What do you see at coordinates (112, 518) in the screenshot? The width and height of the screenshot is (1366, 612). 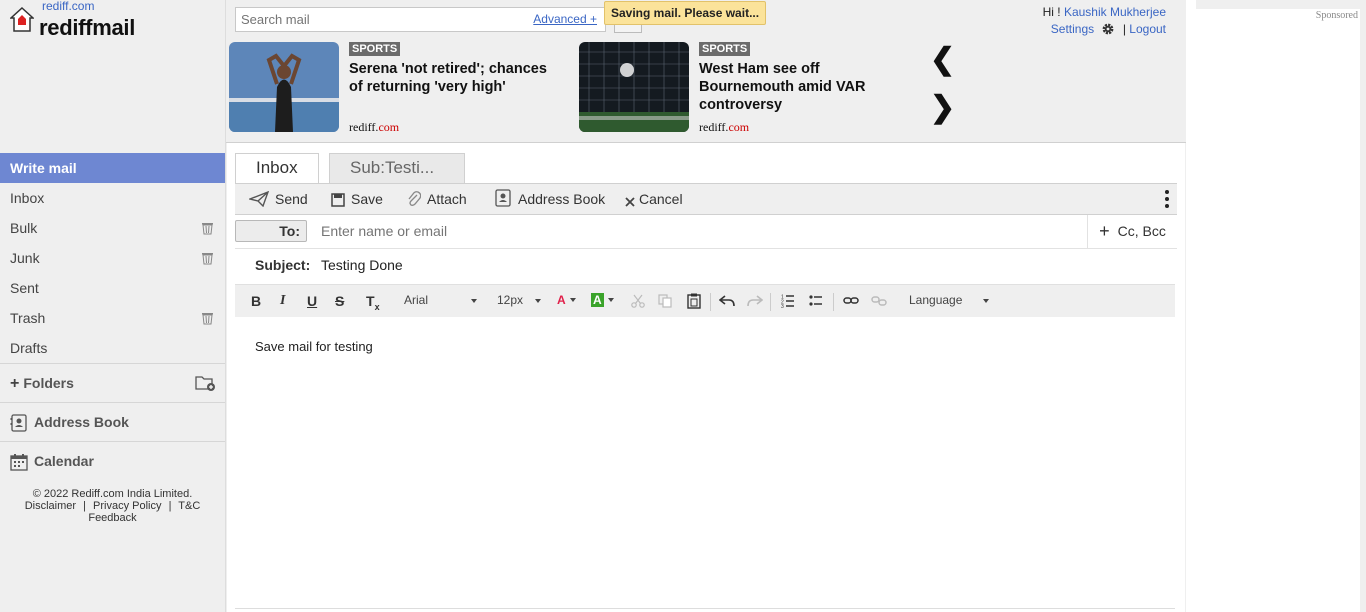 I see `feedback-link: Feedback` at bounding box center [112, 518].